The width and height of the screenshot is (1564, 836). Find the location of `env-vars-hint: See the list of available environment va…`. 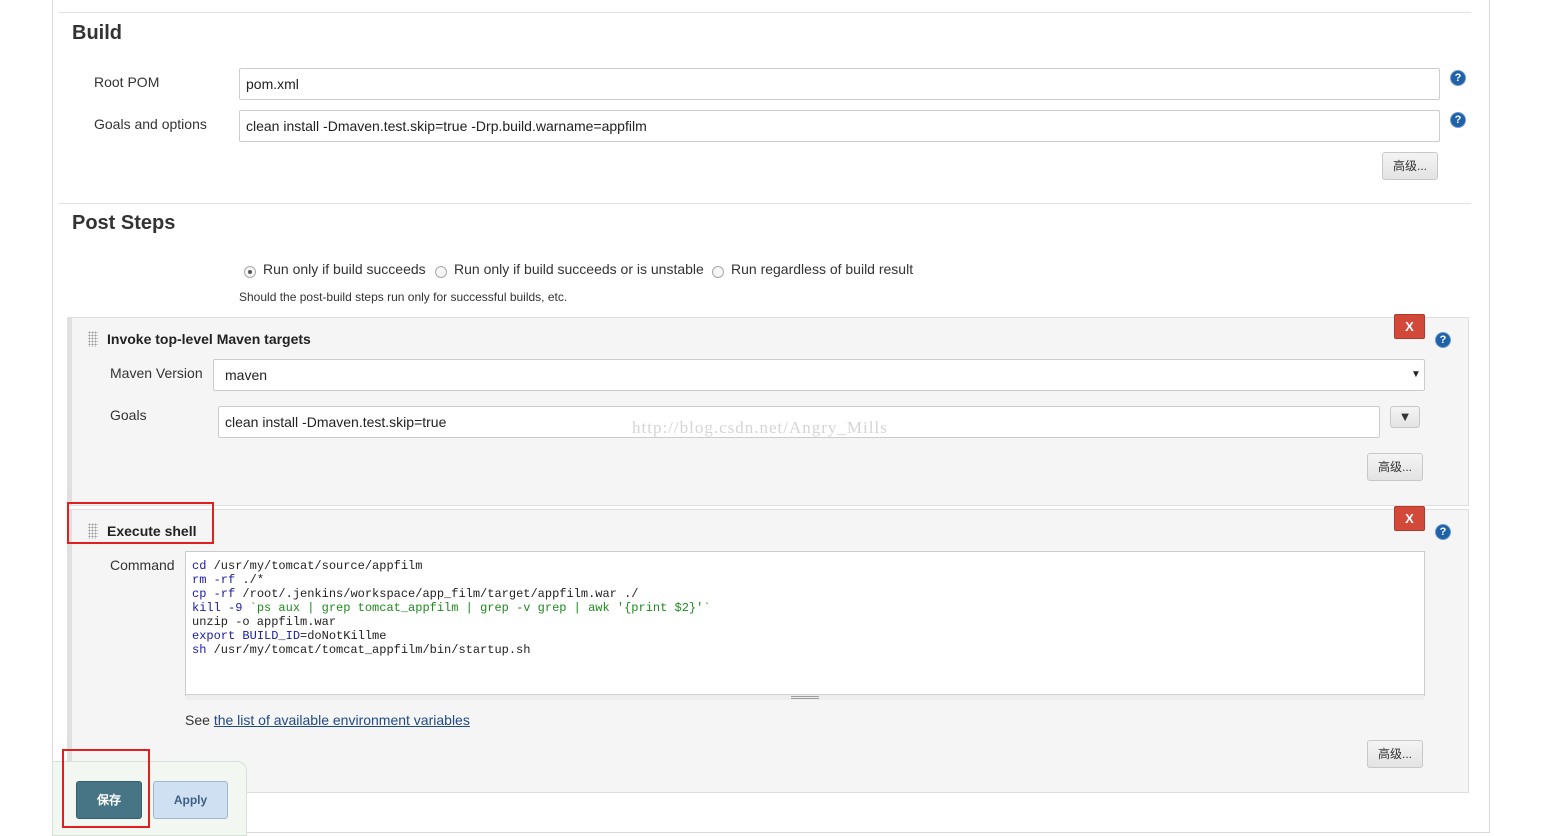

env-vars-hint: See the list of available environment va… is located at coordinates (327, 720).